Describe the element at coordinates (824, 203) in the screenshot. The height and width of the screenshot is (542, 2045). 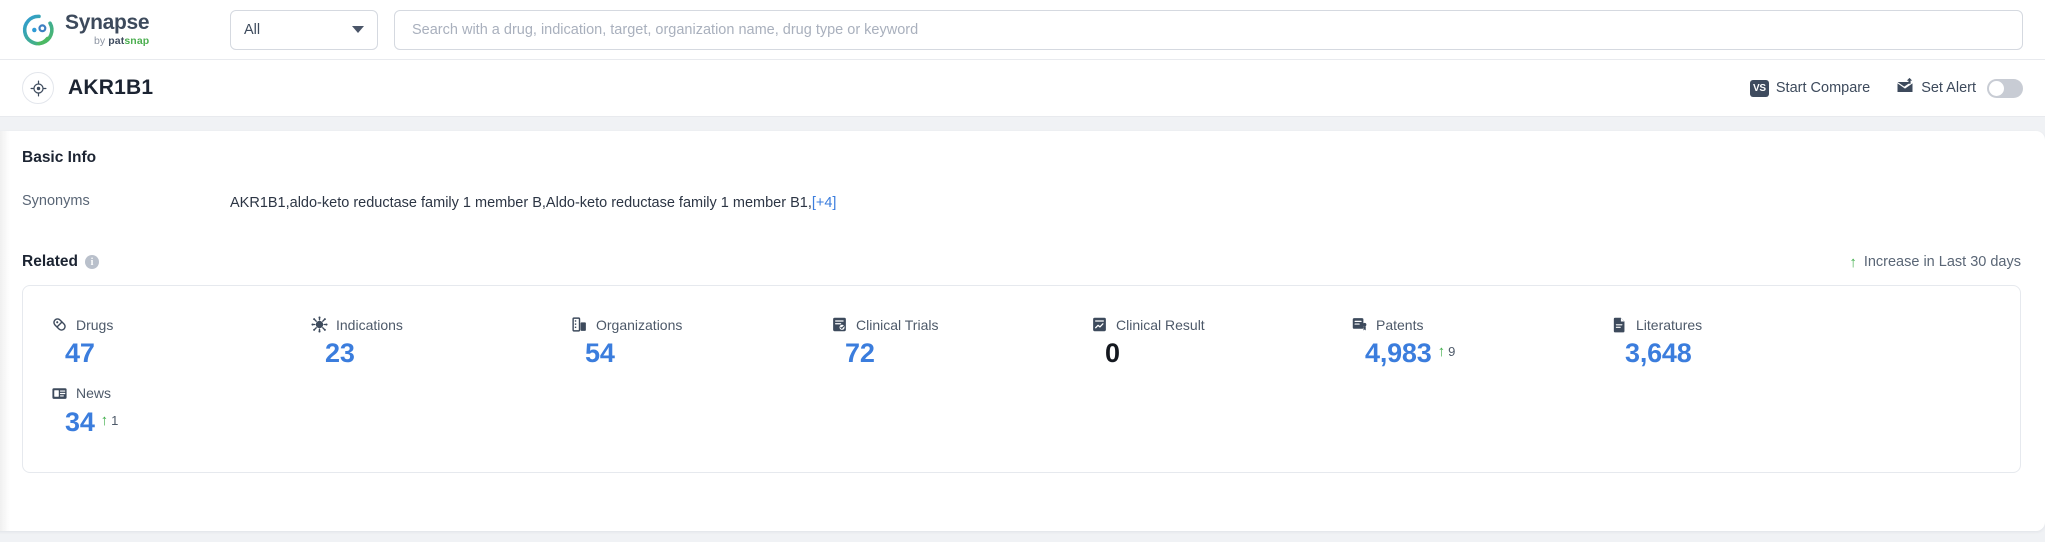
I see `synonyms-more-link: [+4]` at that location.